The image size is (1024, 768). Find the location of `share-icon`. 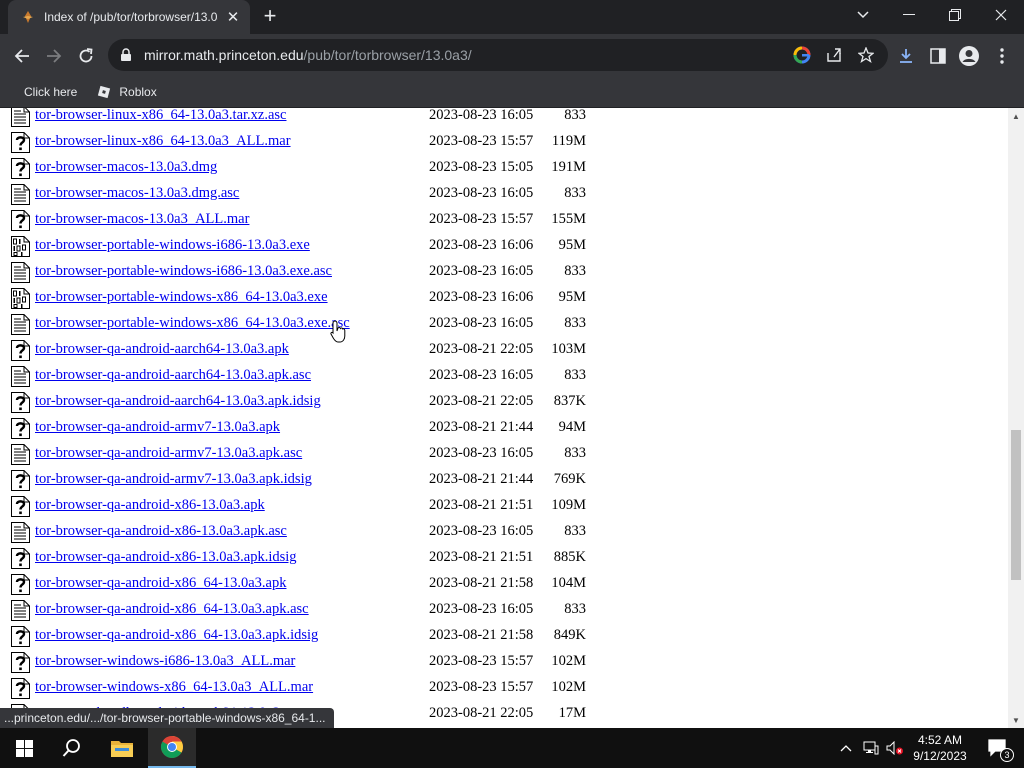

share-icon is located at coordinates (834, 55).